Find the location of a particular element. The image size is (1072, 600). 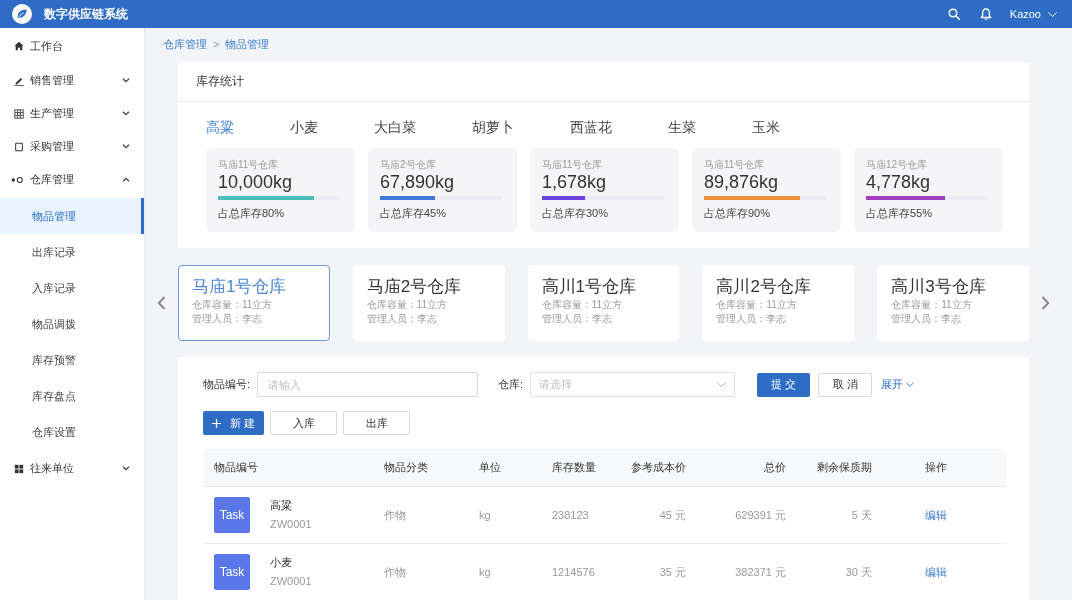

user-menu: Kazoo is located at coordinates (1033, 14).